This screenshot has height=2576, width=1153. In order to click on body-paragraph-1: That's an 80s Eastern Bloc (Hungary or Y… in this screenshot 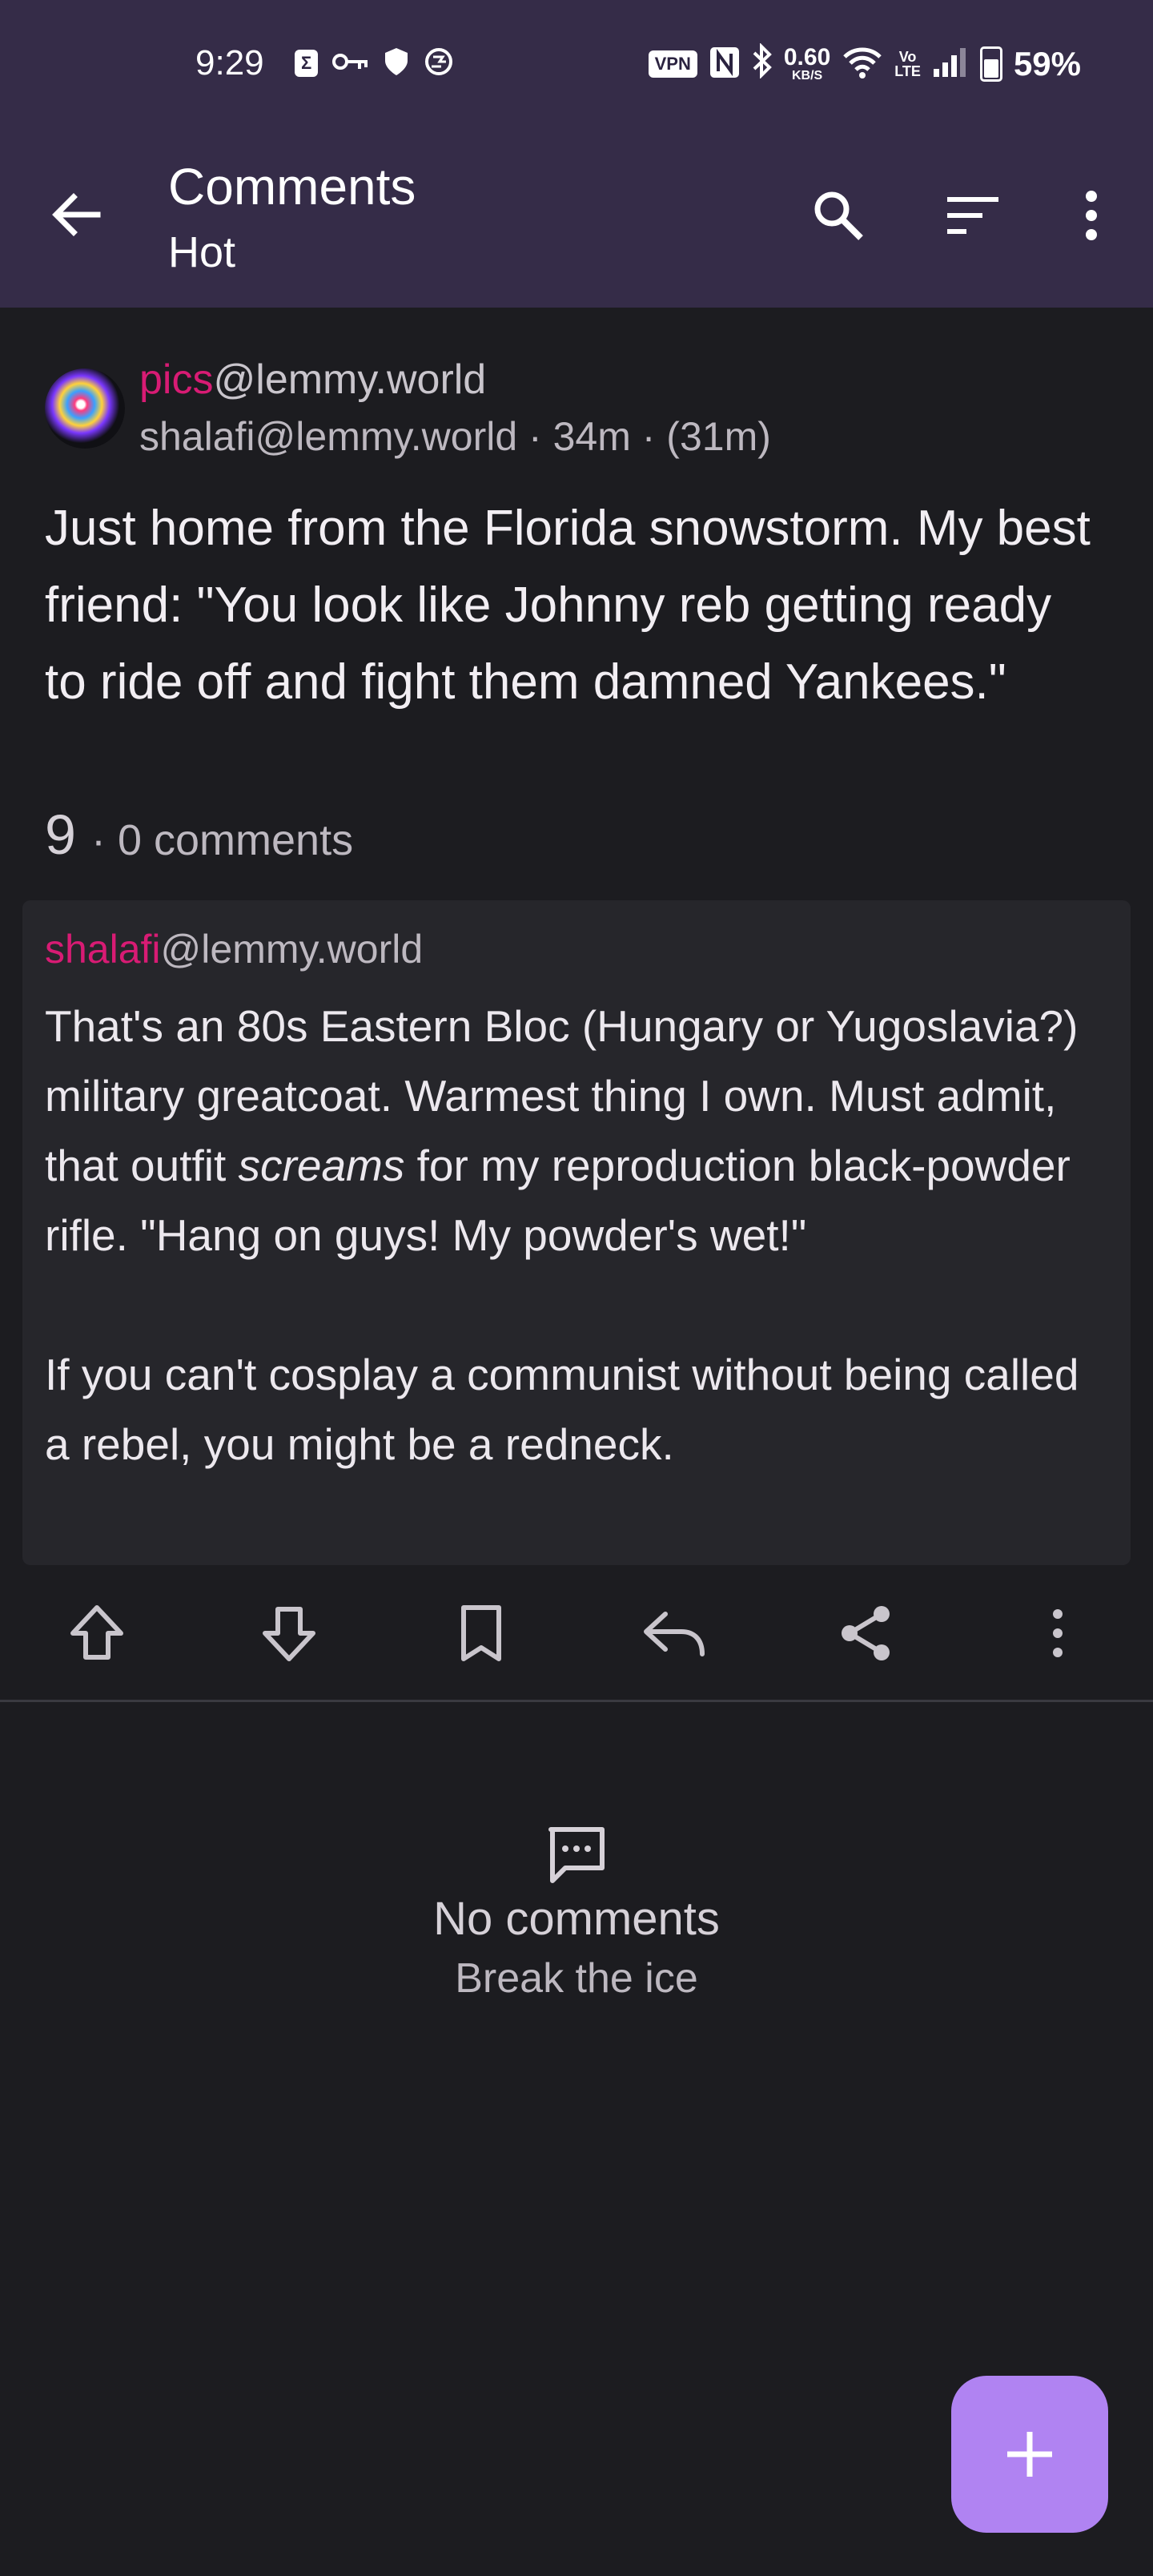, I will do `click(562, 1130)`.